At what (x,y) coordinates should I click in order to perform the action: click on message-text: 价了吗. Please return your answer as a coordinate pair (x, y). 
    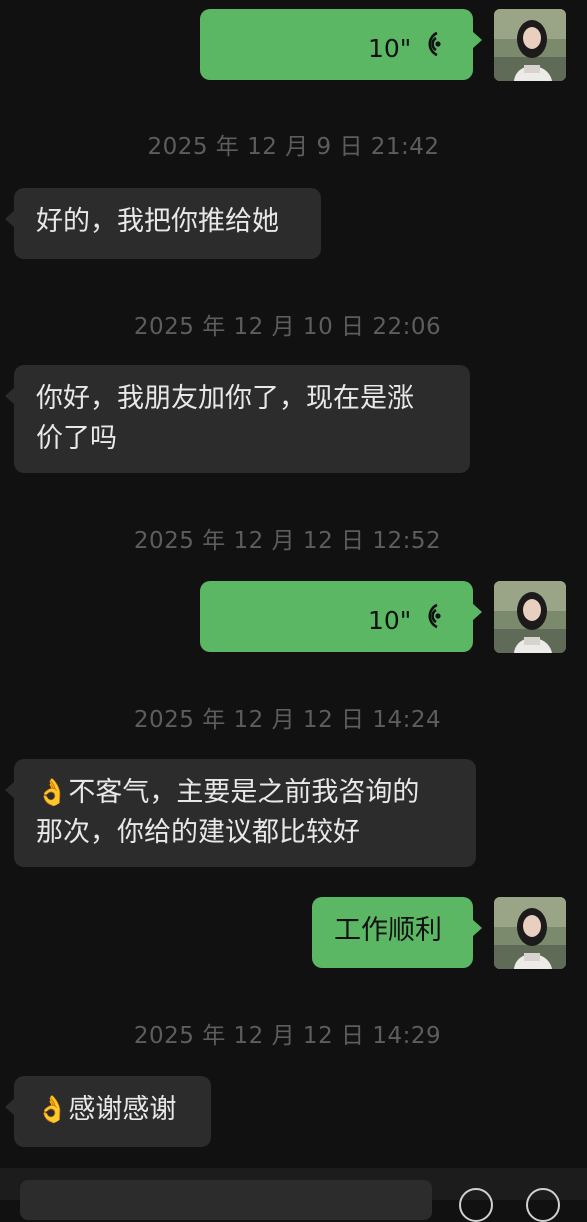
    Looking at the image, I should click on (76, 438).